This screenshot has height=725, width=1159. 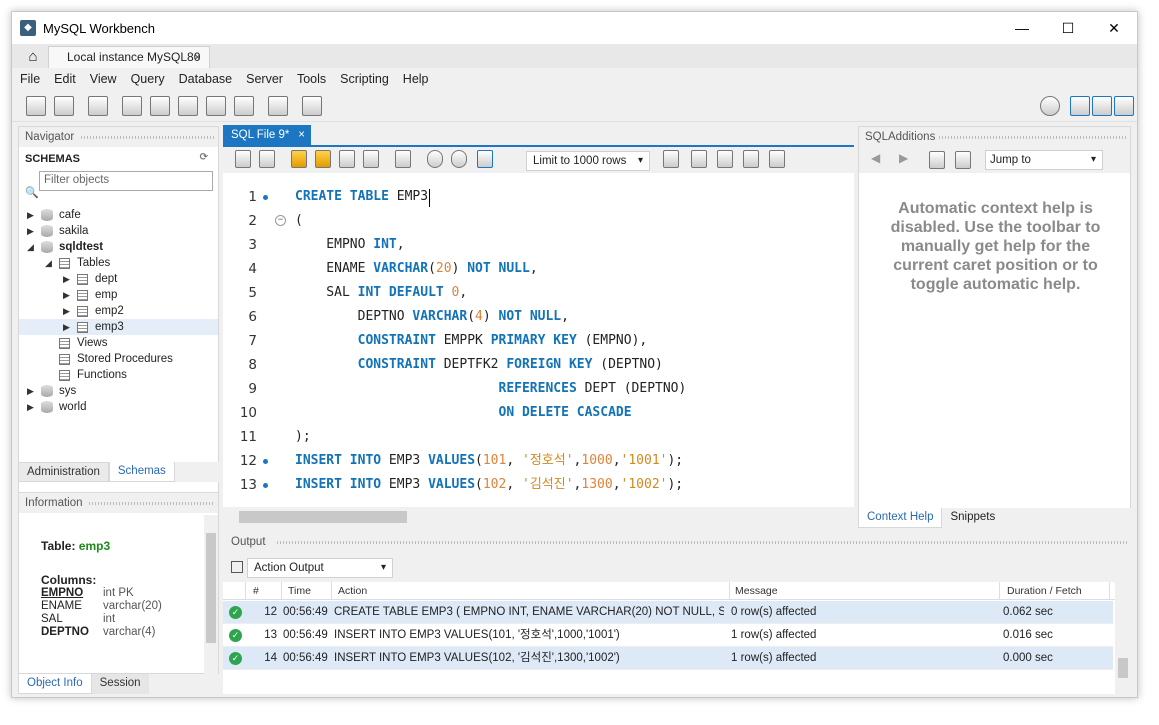 I want to click on editor-horizontal-scrollbar, so click(x=538, y=517).